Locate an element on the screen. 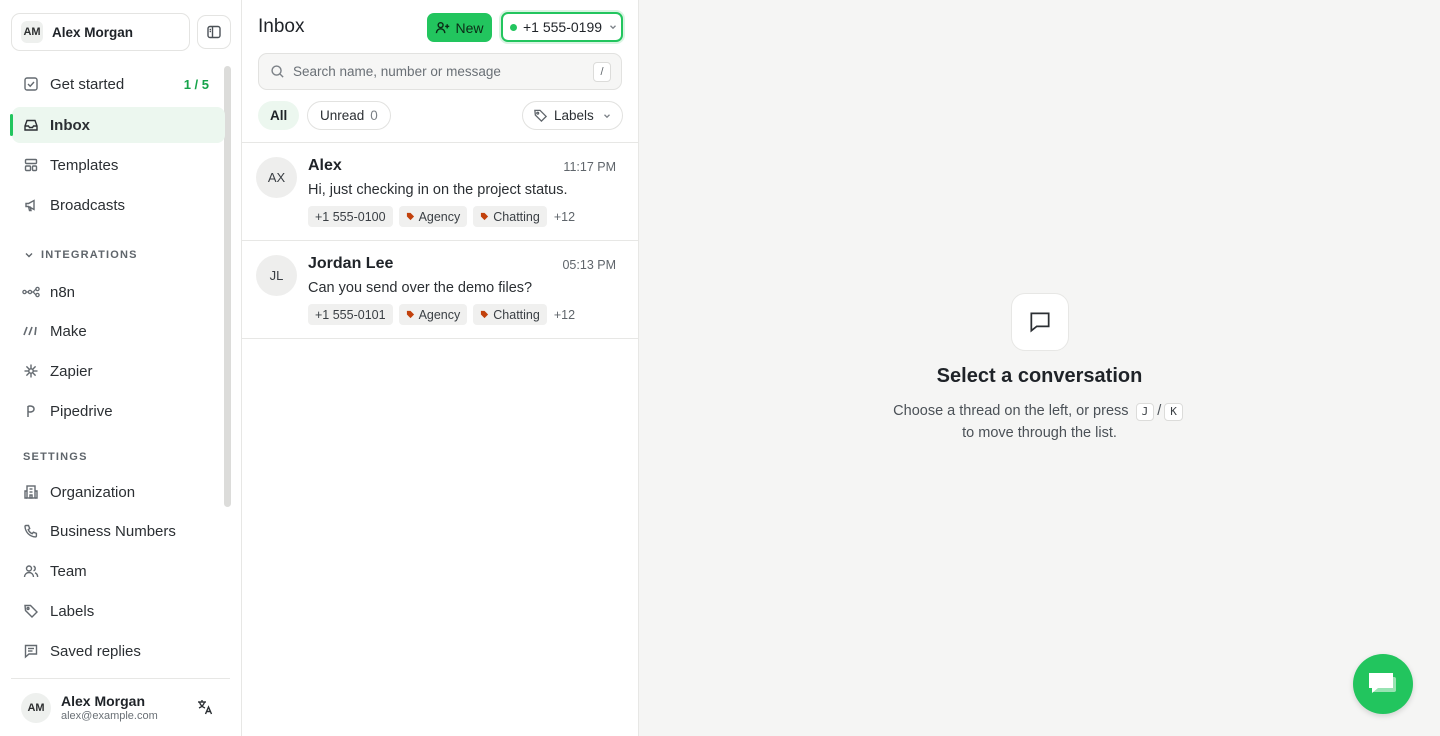 The image size is (1440, 736). contact-avatar: JL is located at coordinates (276, 275).